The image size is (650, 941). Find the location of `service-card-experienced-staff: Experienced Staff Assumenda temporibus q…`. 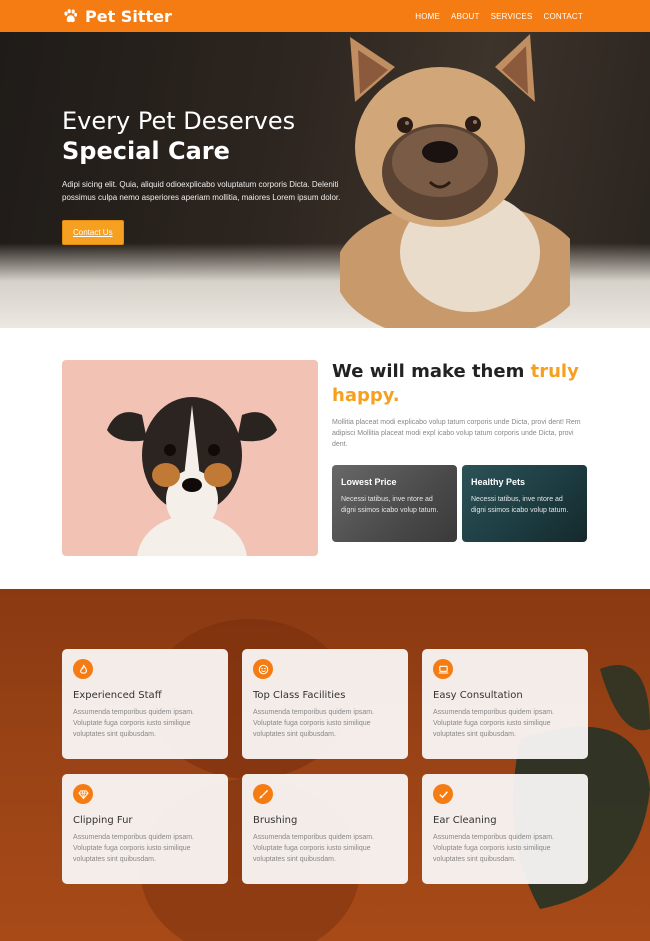

service-card-experienced-staff: Experienced Staff Assumenda temporibus q… is located at coordinates (145, 704).